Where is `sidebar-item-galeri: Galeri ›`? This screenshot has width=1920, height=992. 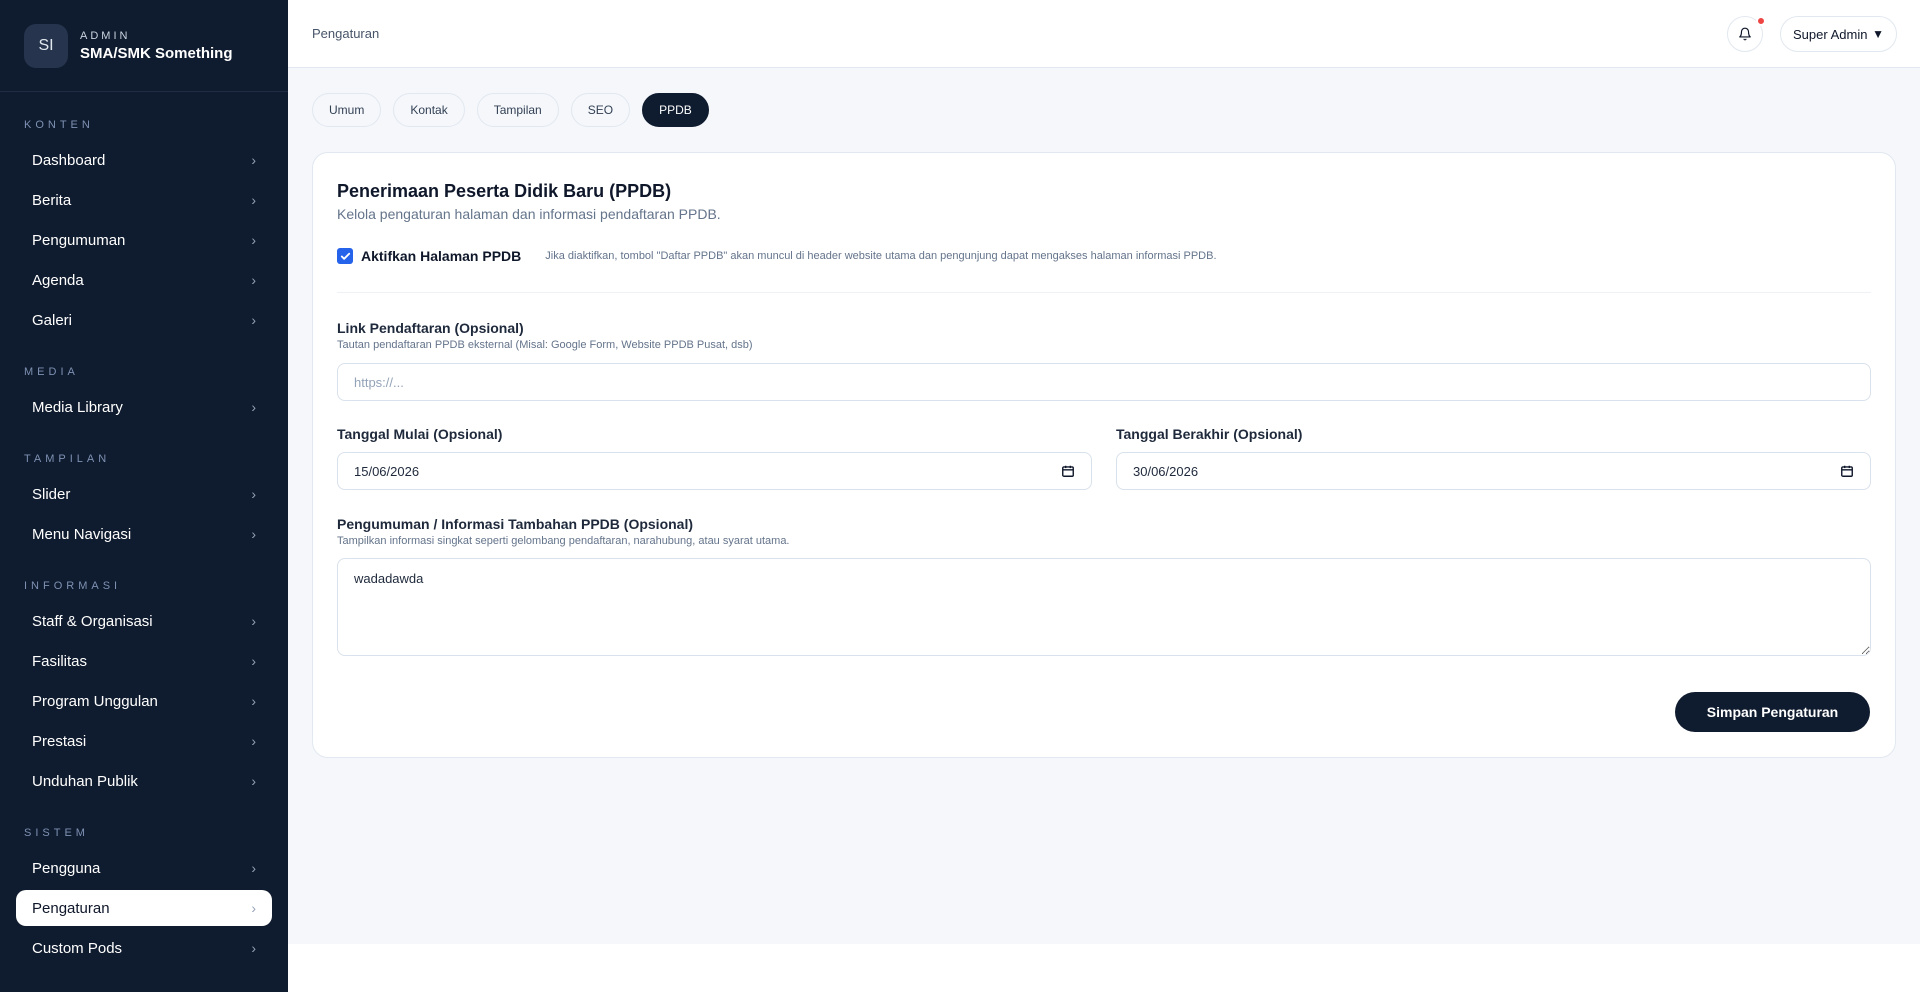 sidebar-item-galeri: Galeri › is located at coordinates (144, 320).